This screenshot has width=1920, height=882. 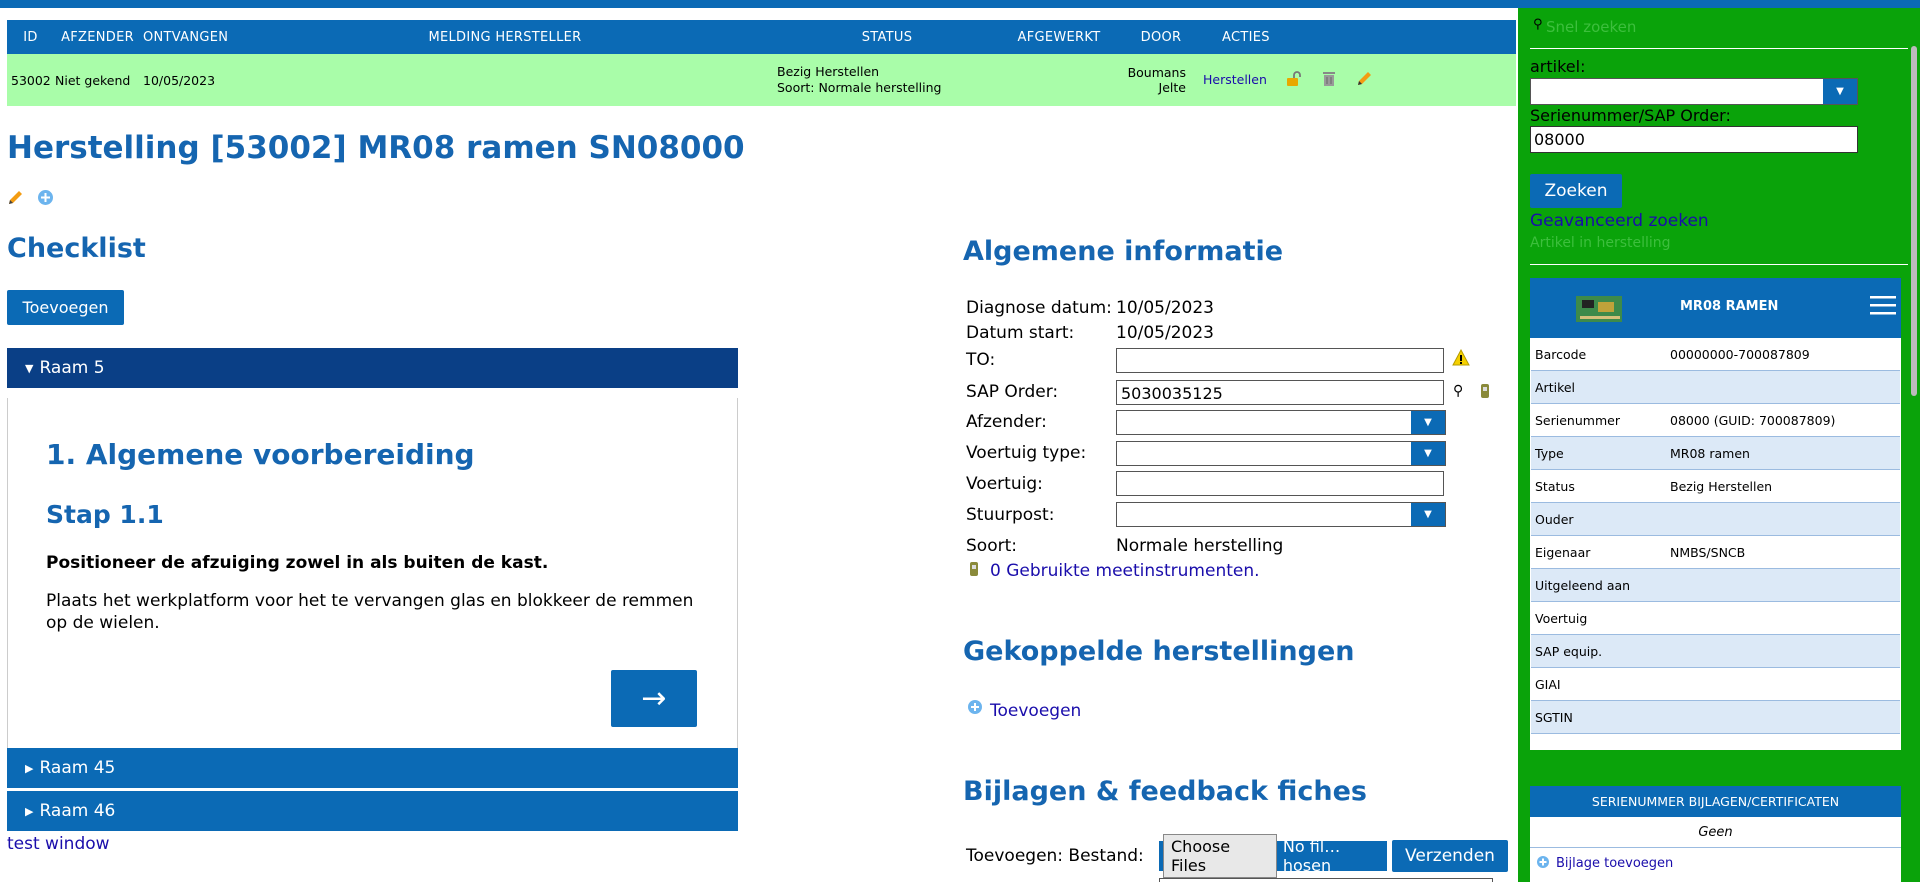 What do you see at coordinates (97, 37) in the screenshot?
I see `col-afzender: AFZENDER` at bounding box center [97, 37].